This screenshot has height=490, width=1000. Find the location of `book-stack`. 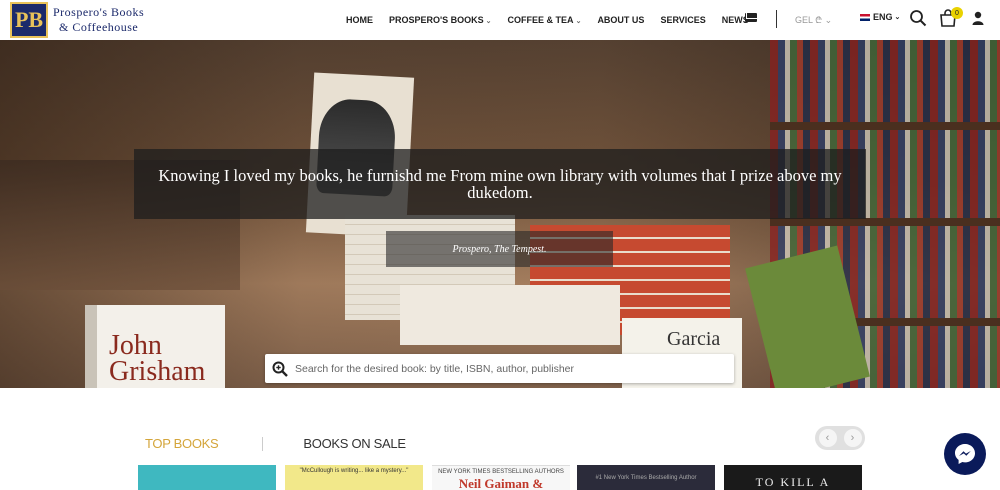

book-stack is located at coordinates (510, 315).